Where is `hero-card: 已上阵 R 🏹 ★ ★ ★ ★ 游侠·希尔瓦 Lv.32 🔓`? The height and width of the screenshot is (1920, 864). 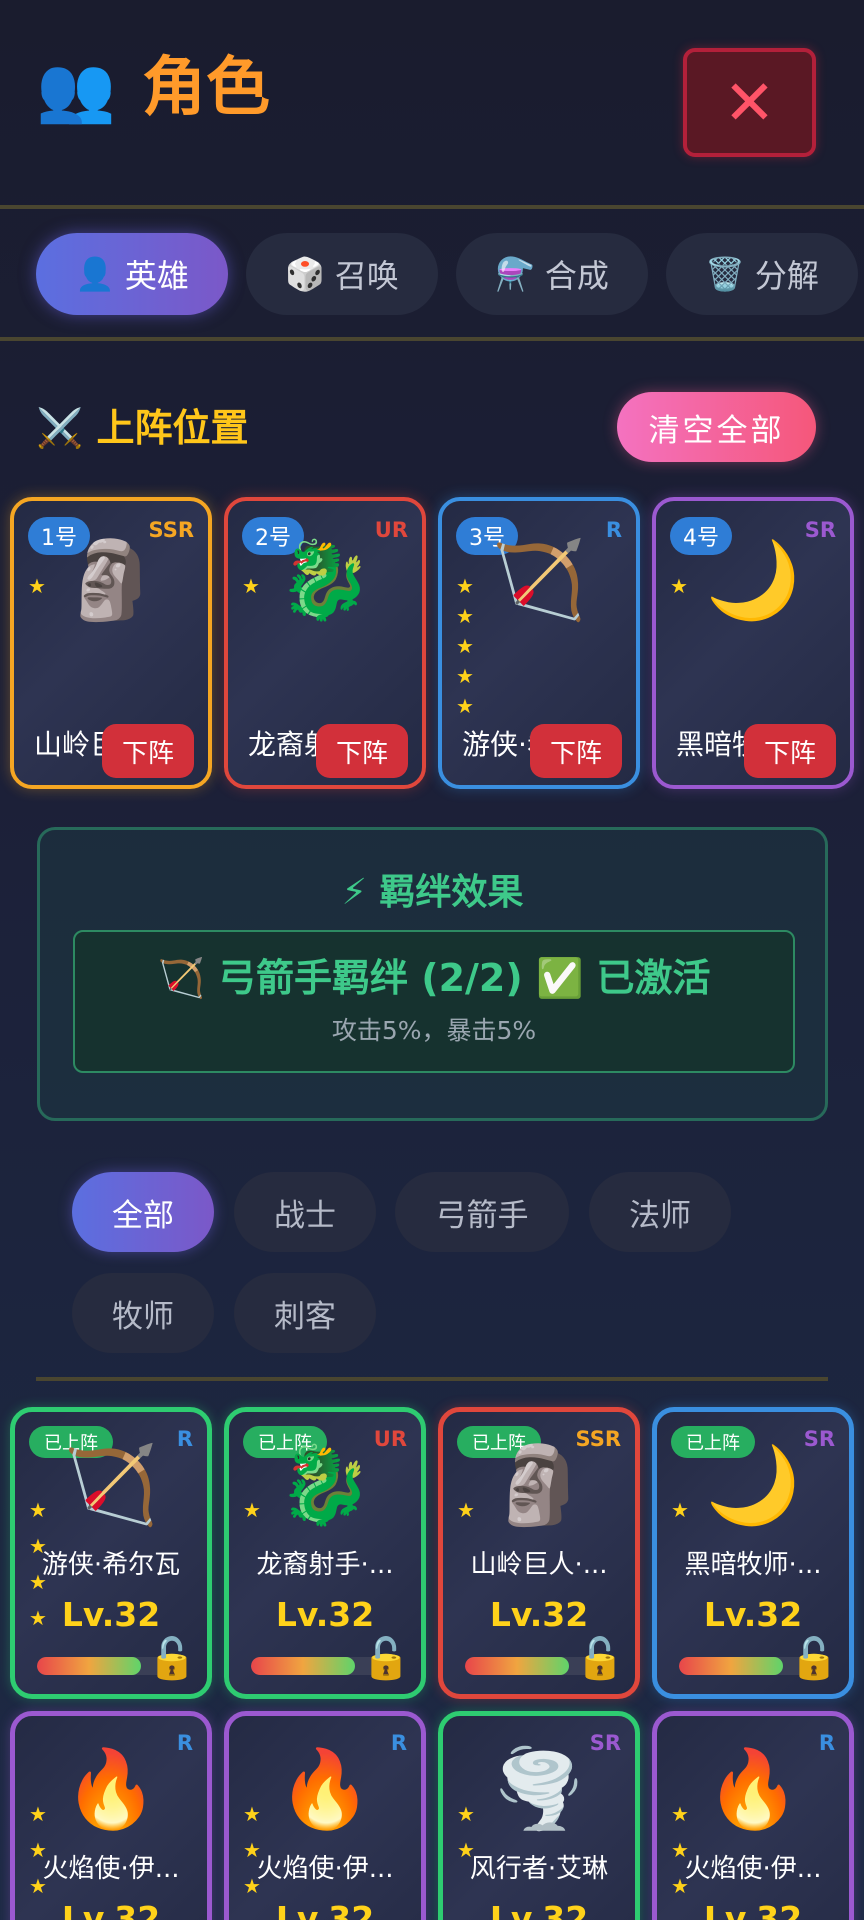 hero-card: 已上阵 R 🏹 ★ ★ ★ ★ 游侠·希尔瓦 Lv.32 🔓 is located at coordinates (111, 1553).